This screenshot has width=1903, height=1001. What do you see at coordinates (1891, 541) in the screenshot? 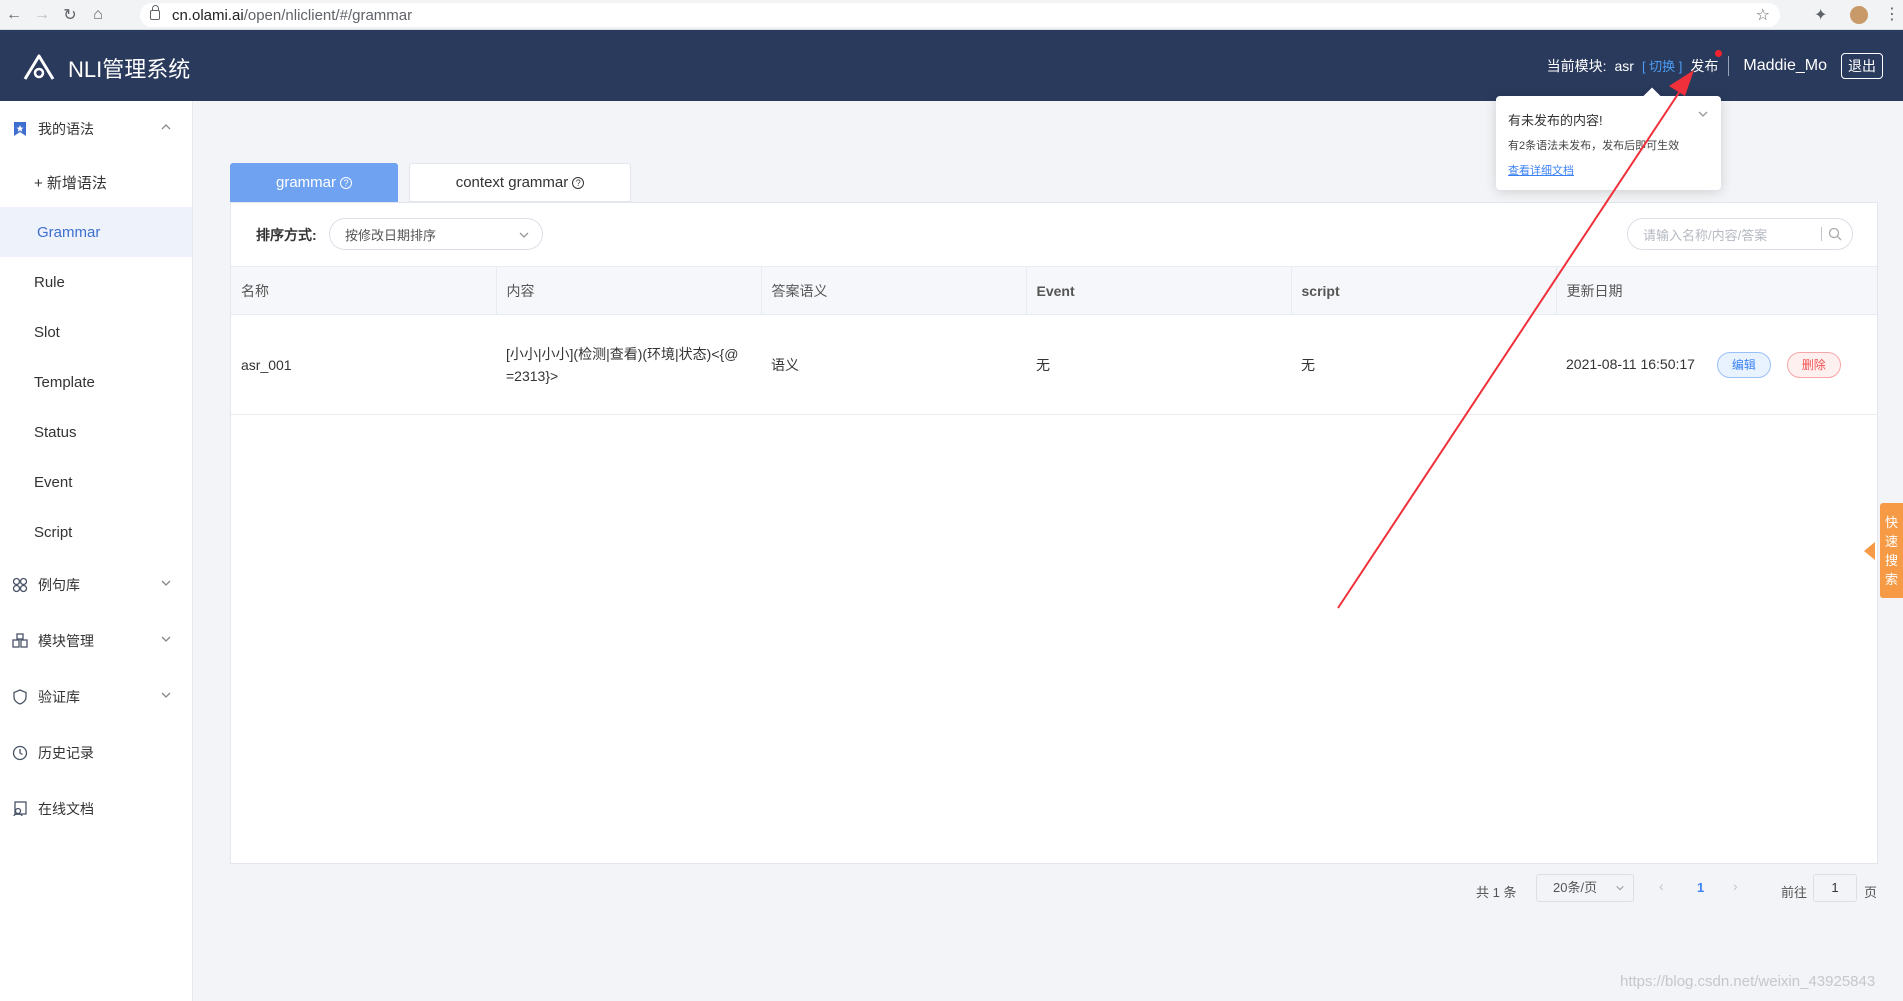
I see `quick-search-char: 速` at bounding box center [1891, 541].